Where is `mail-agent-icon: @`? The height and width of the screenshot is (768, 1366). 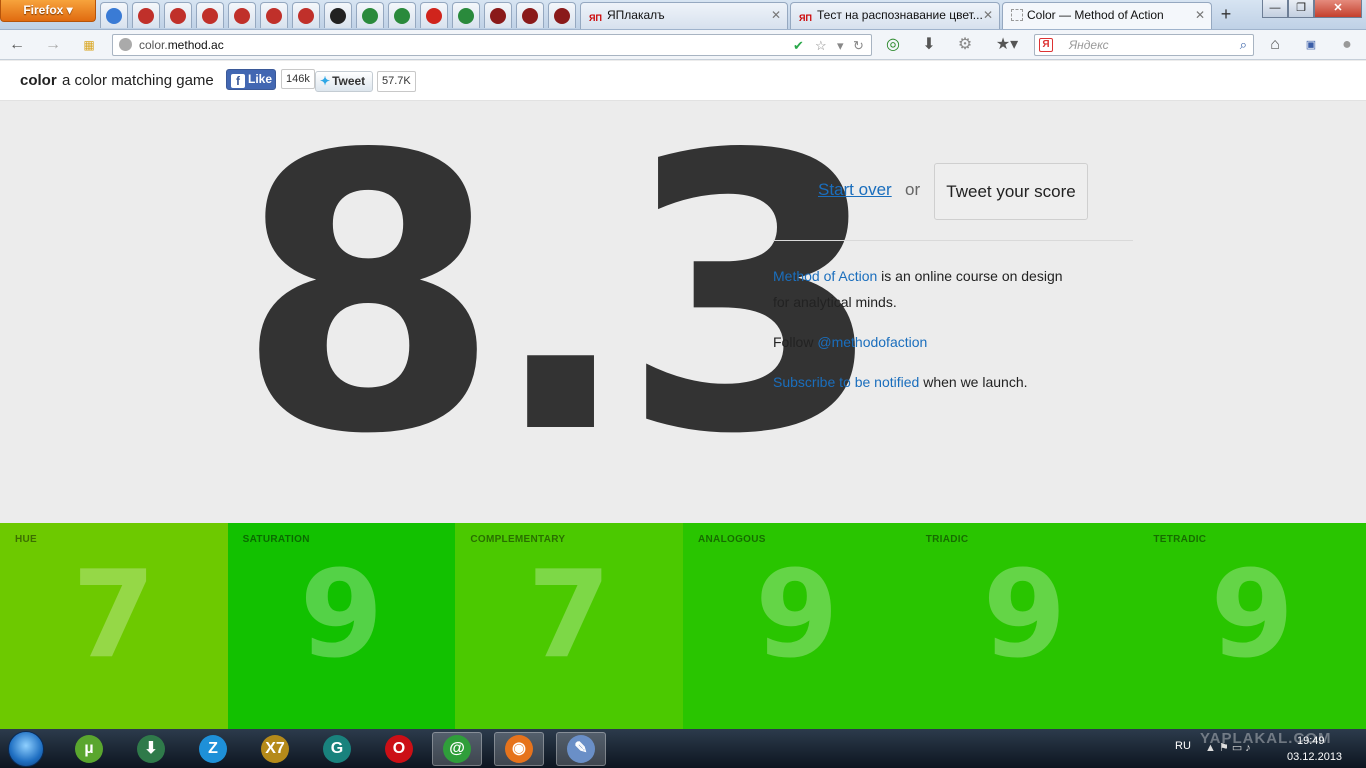 mail-agent-icon: @ is located at coordinates (457, 749).